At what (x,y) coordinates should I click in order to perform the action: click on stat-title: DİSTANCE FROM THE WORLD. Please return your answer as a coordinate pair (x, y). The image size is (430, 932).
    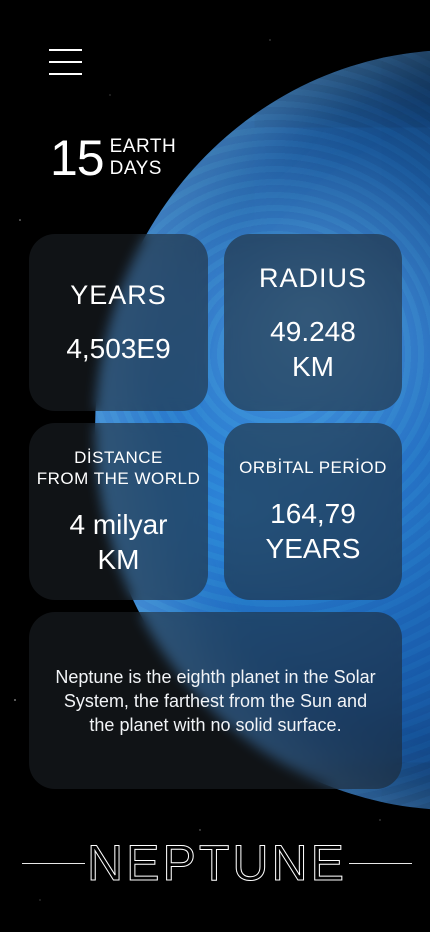
    Looking at the image, I should click on (118, 467).